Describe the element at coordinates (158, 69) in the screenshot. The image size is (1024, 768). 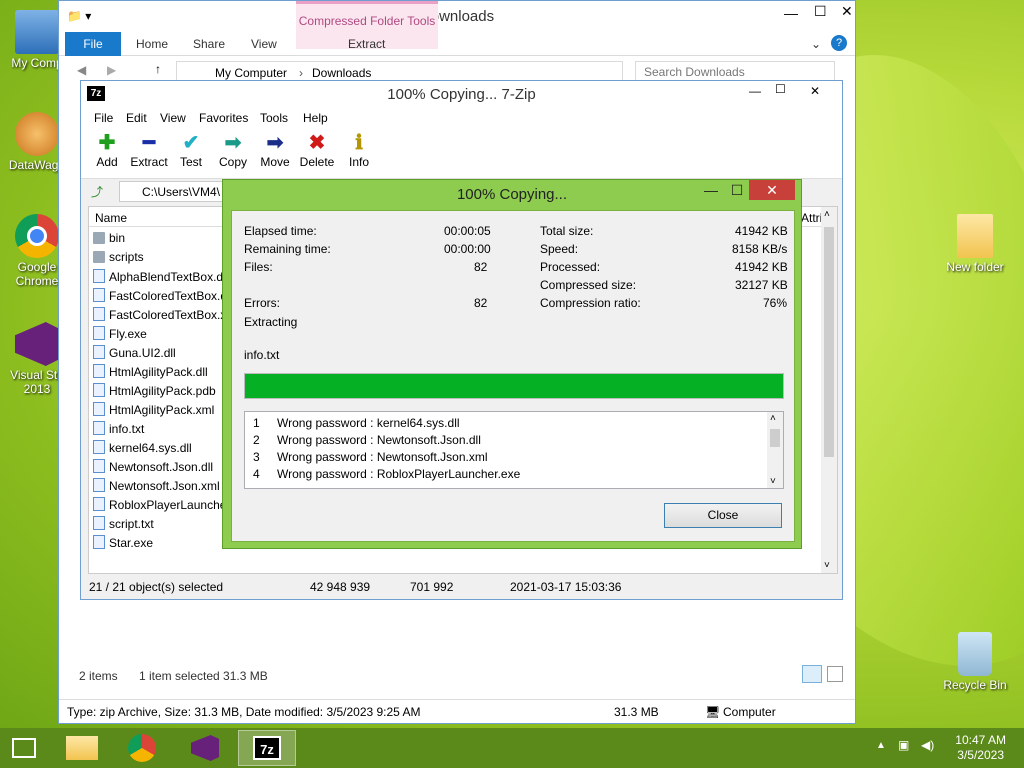
I see `up-icon: ↑` at that location.